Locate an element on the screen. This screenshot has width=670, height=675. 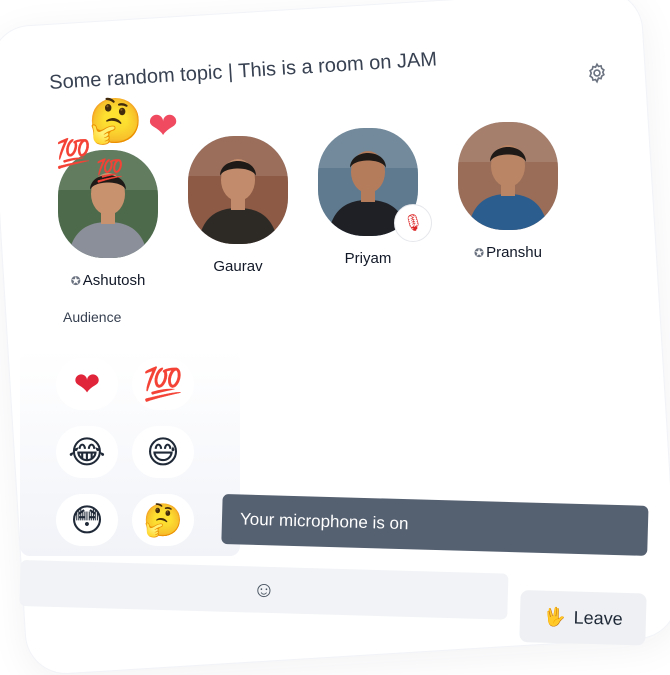
reaction-thinking-button: 🤔 is located at coordinates (163, 520).